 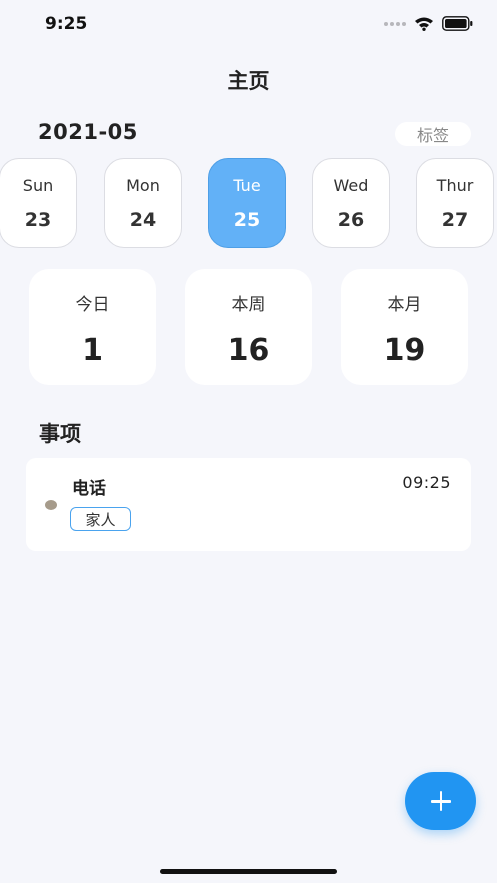 I want to click on battery-icon, so click(x=457, y=23).